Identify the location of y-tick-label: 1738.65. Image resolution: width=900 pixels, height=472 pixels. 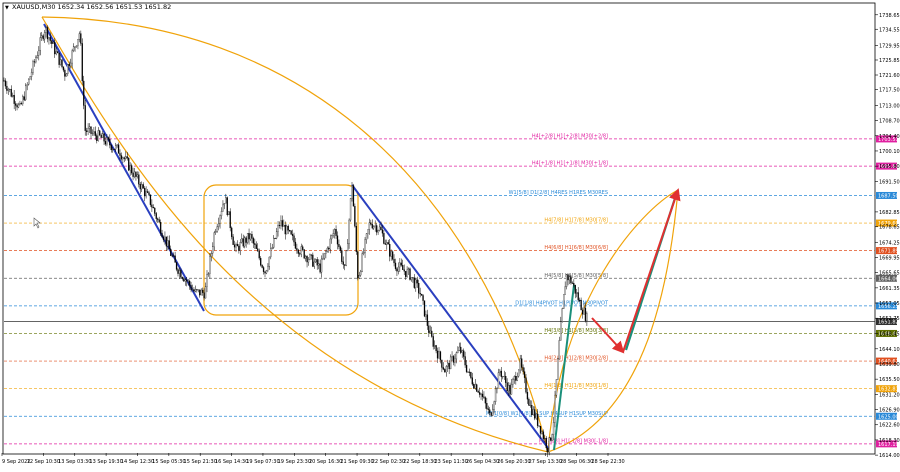
(889, 16).